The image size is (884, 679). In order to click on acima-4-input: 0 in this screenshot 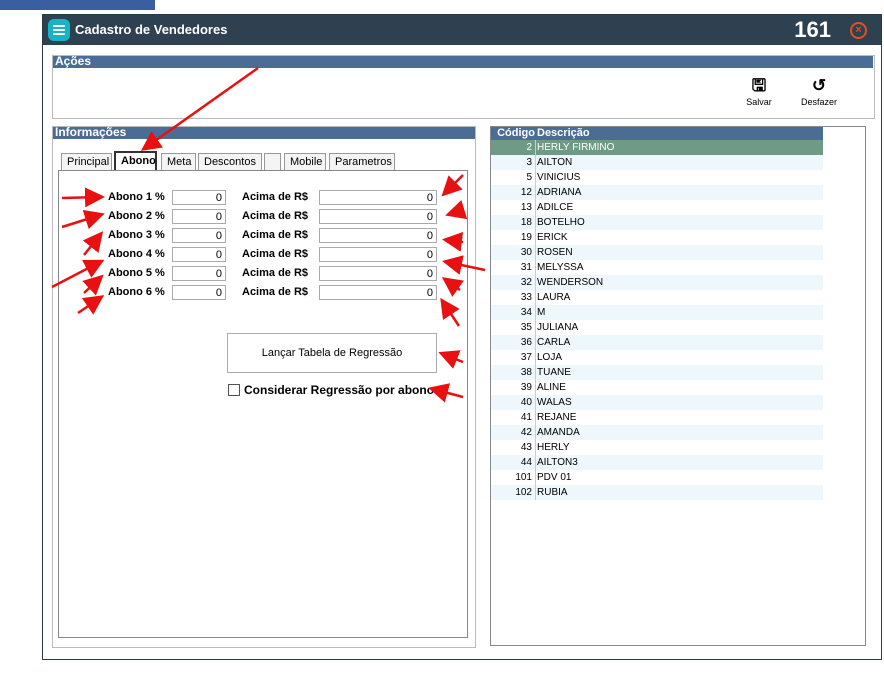, I will do `click(378, 254)`.